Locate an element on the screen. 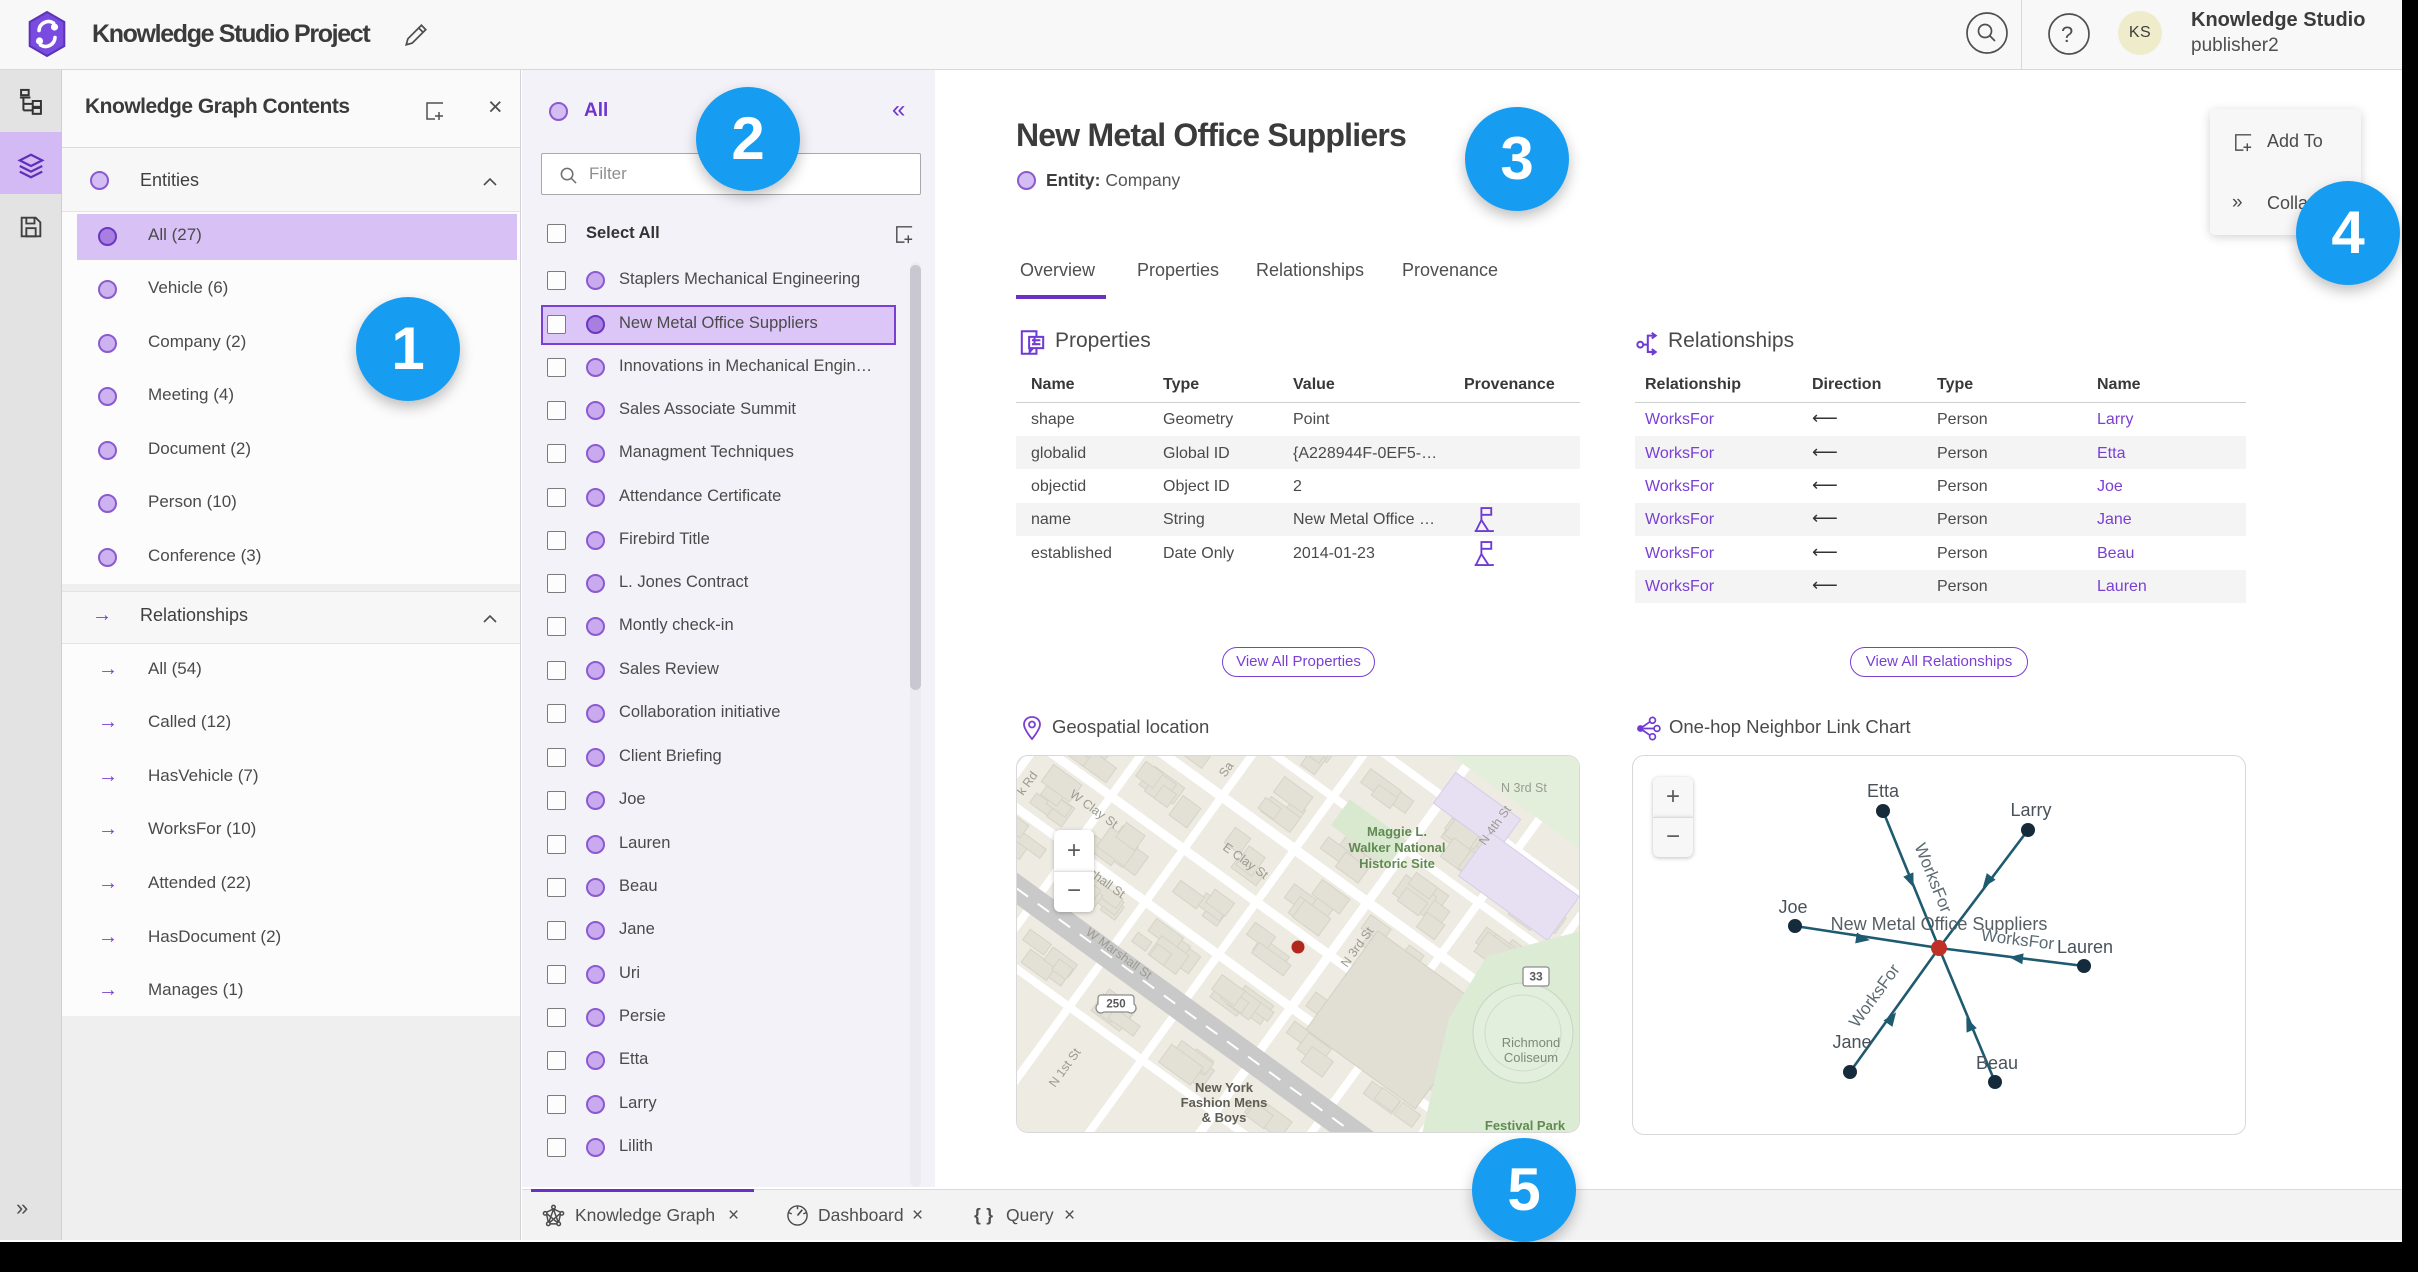  svg-text: 250 is located at coordinates (1115, 1005).